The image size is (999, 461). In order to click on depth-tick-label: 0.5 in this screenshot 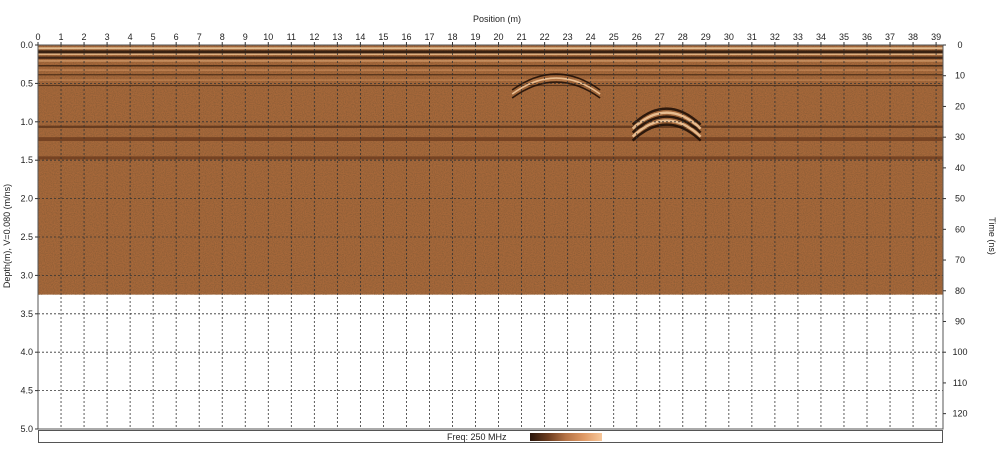, I will do `click(26, 83)`.